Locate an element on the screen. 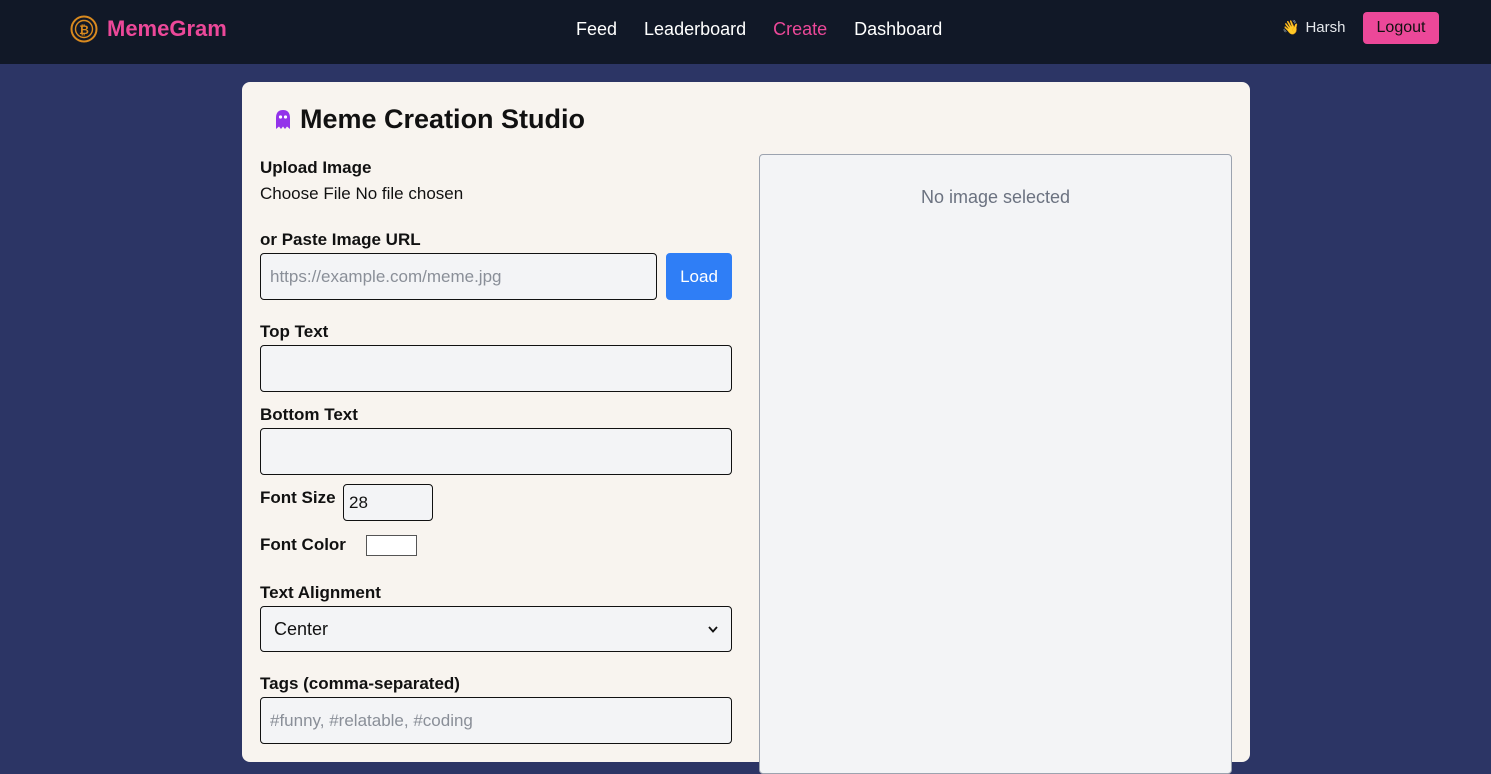  bitcoin-coin-icon: ₿ is located at coordinates (84, 29).